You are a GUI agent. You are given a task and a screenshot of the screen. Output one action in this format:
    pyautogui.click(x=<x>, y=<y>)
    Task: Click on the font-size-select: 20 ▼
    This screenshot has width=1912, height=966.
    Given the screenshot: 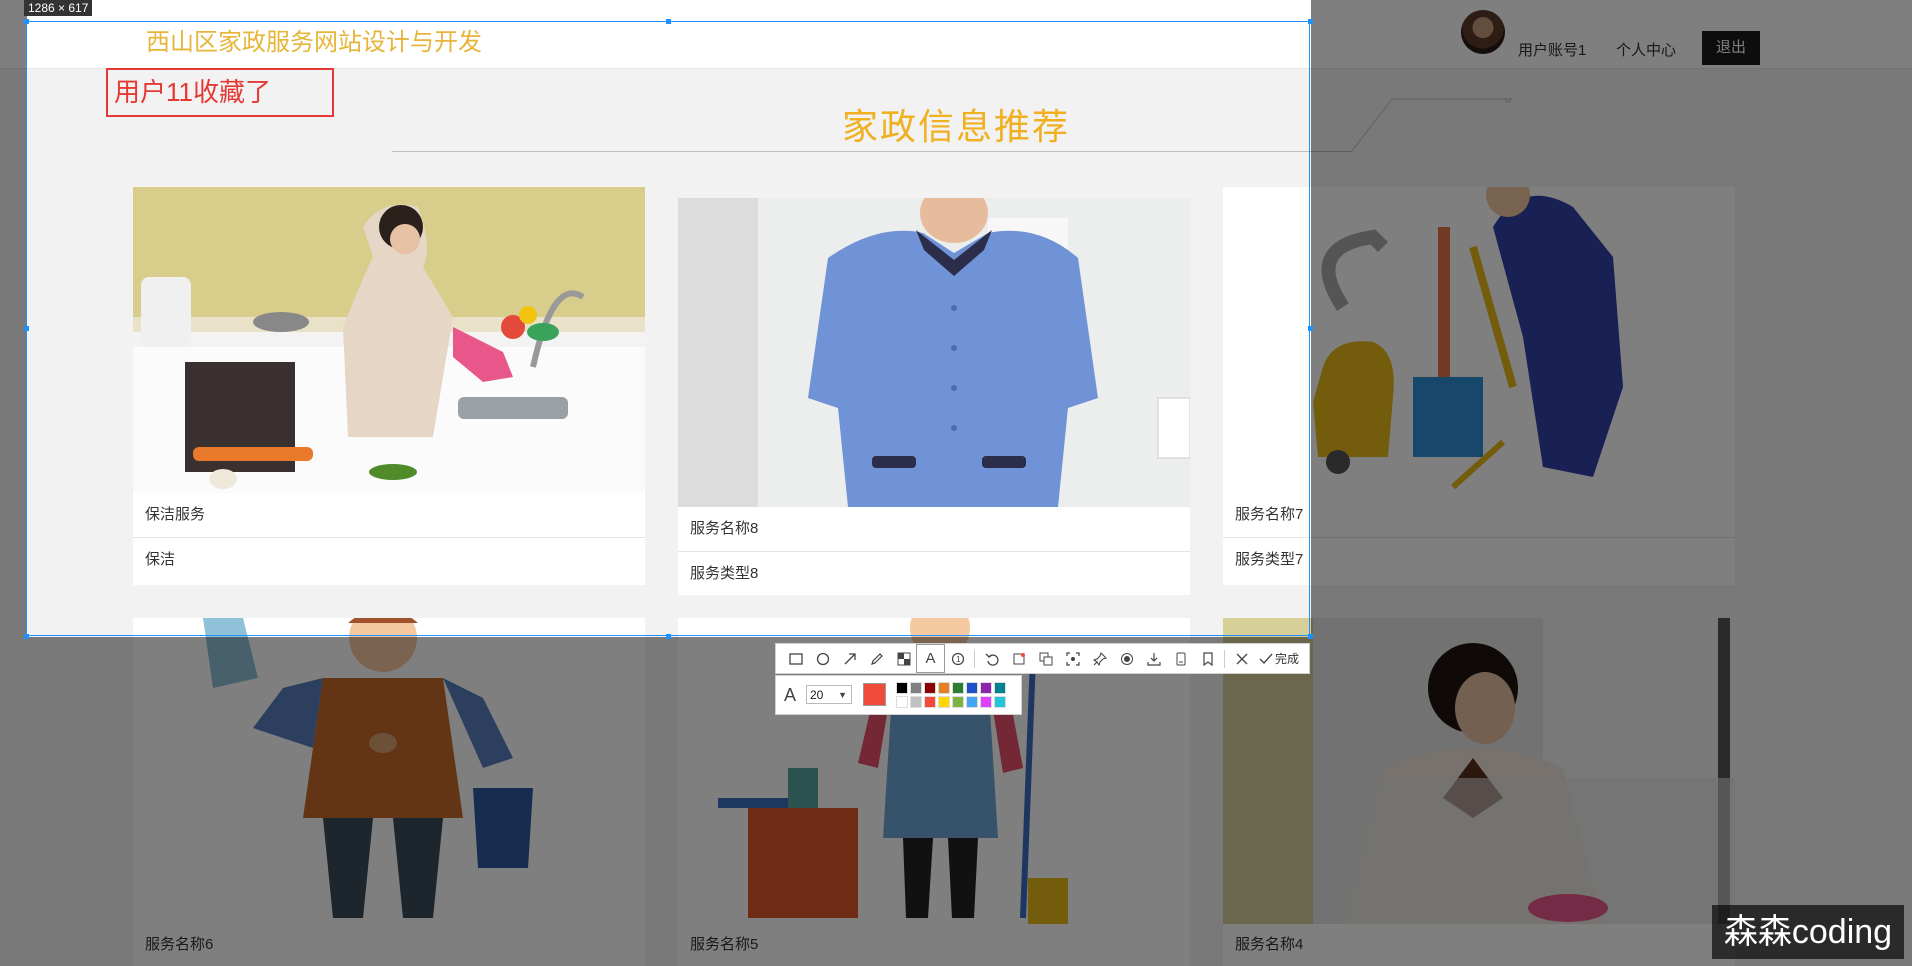 What is the action you would take?
    pyautogui.click(x=829, y=694)
    